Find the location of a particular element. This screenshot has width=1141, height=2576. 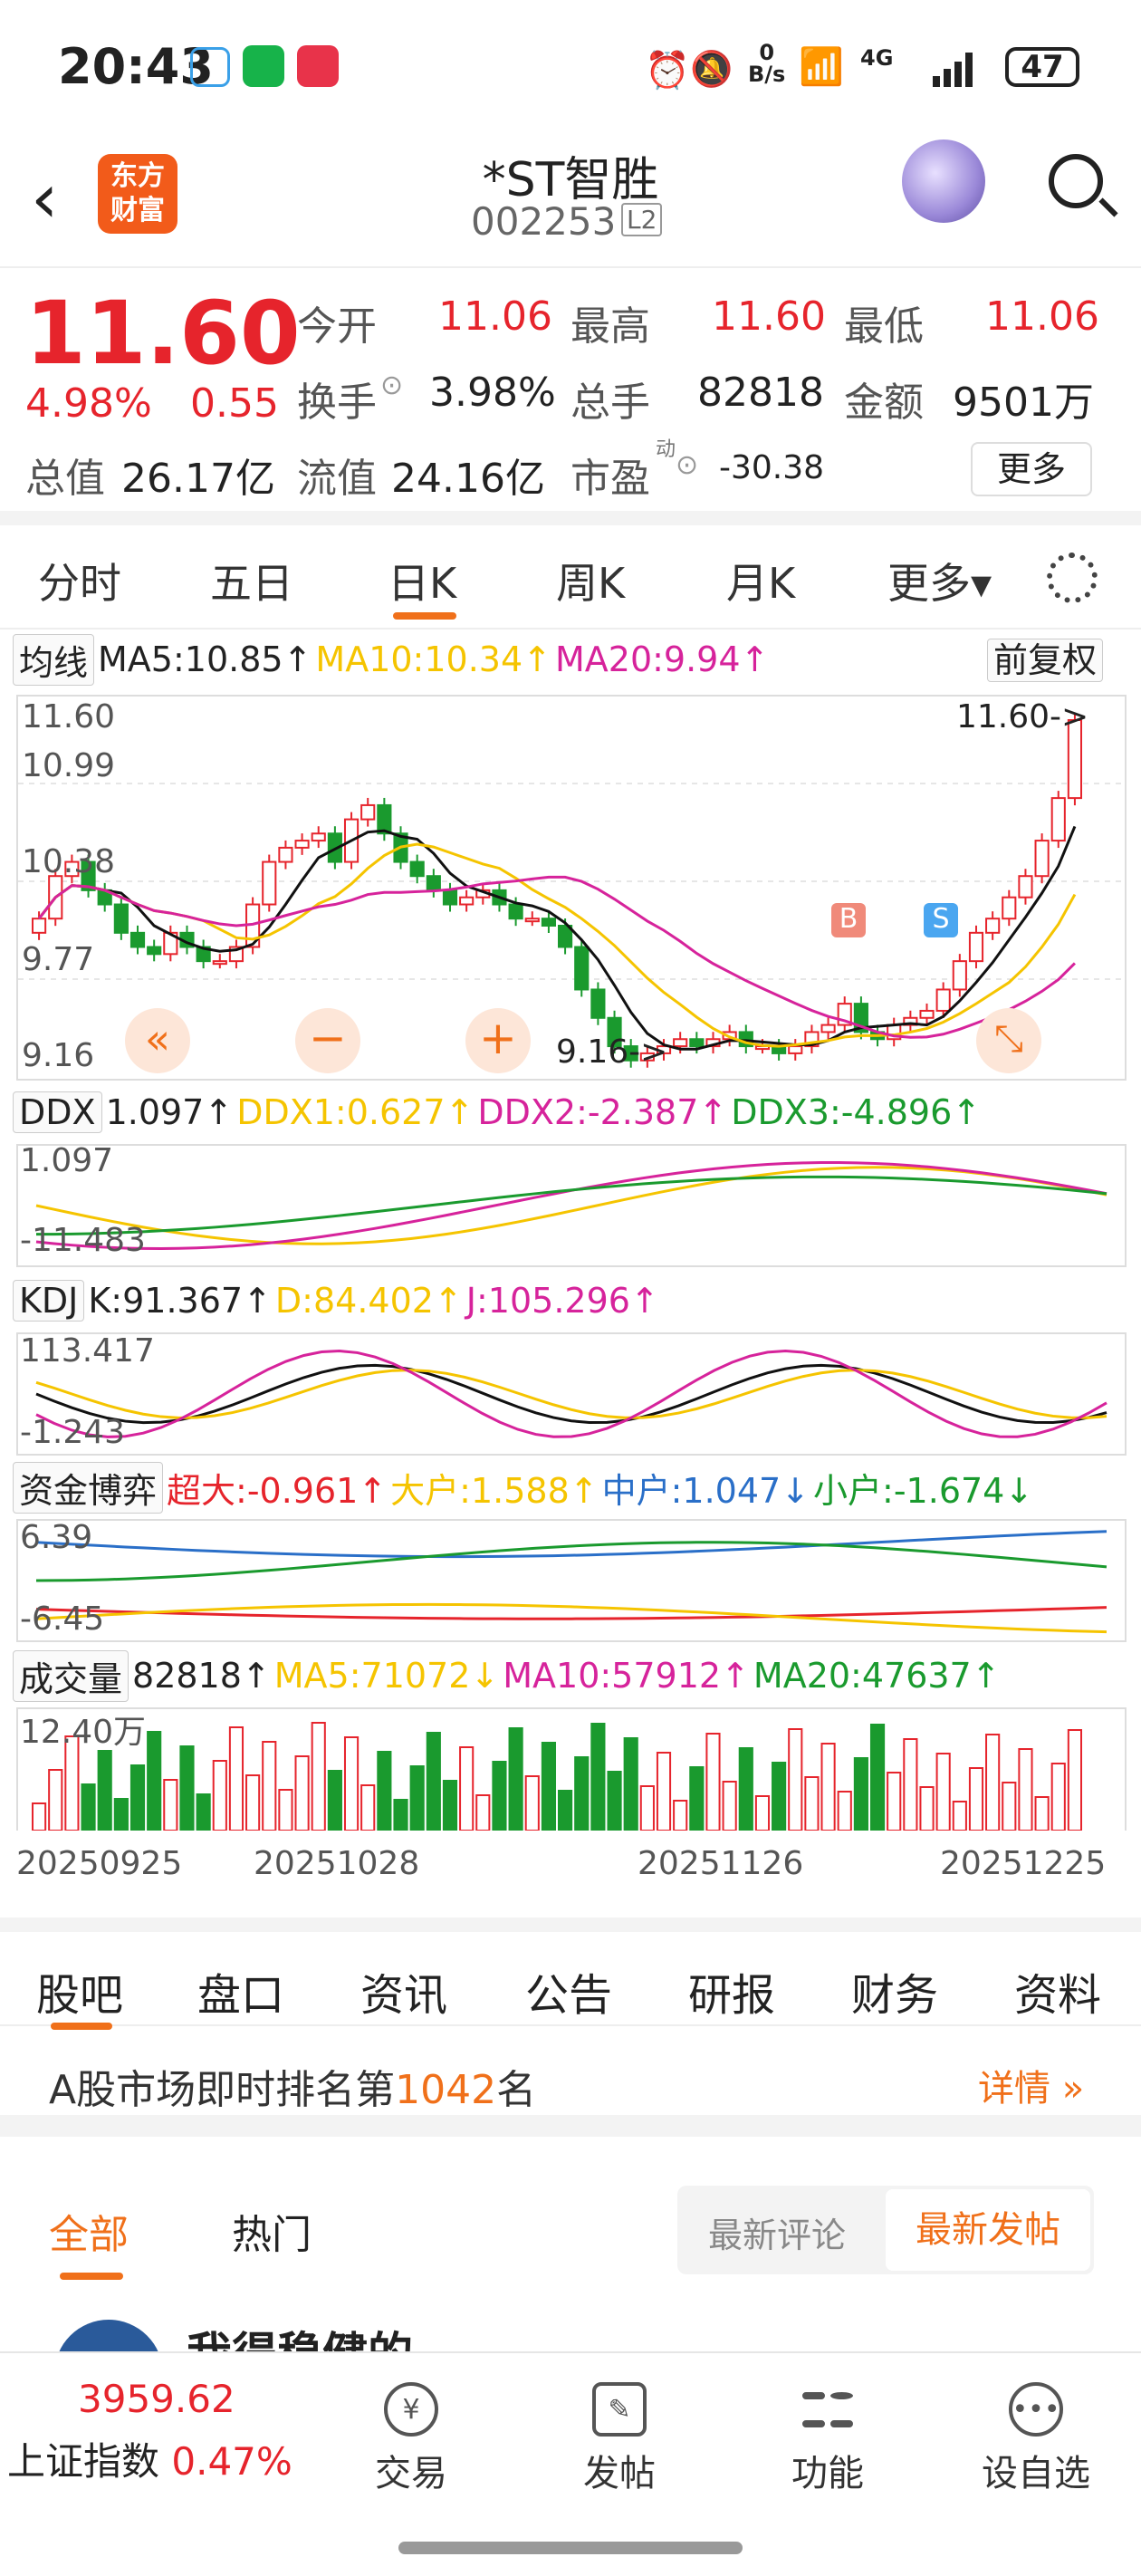

fullscreen-icon: ⤡ is located at coordinates (1009, 1040).